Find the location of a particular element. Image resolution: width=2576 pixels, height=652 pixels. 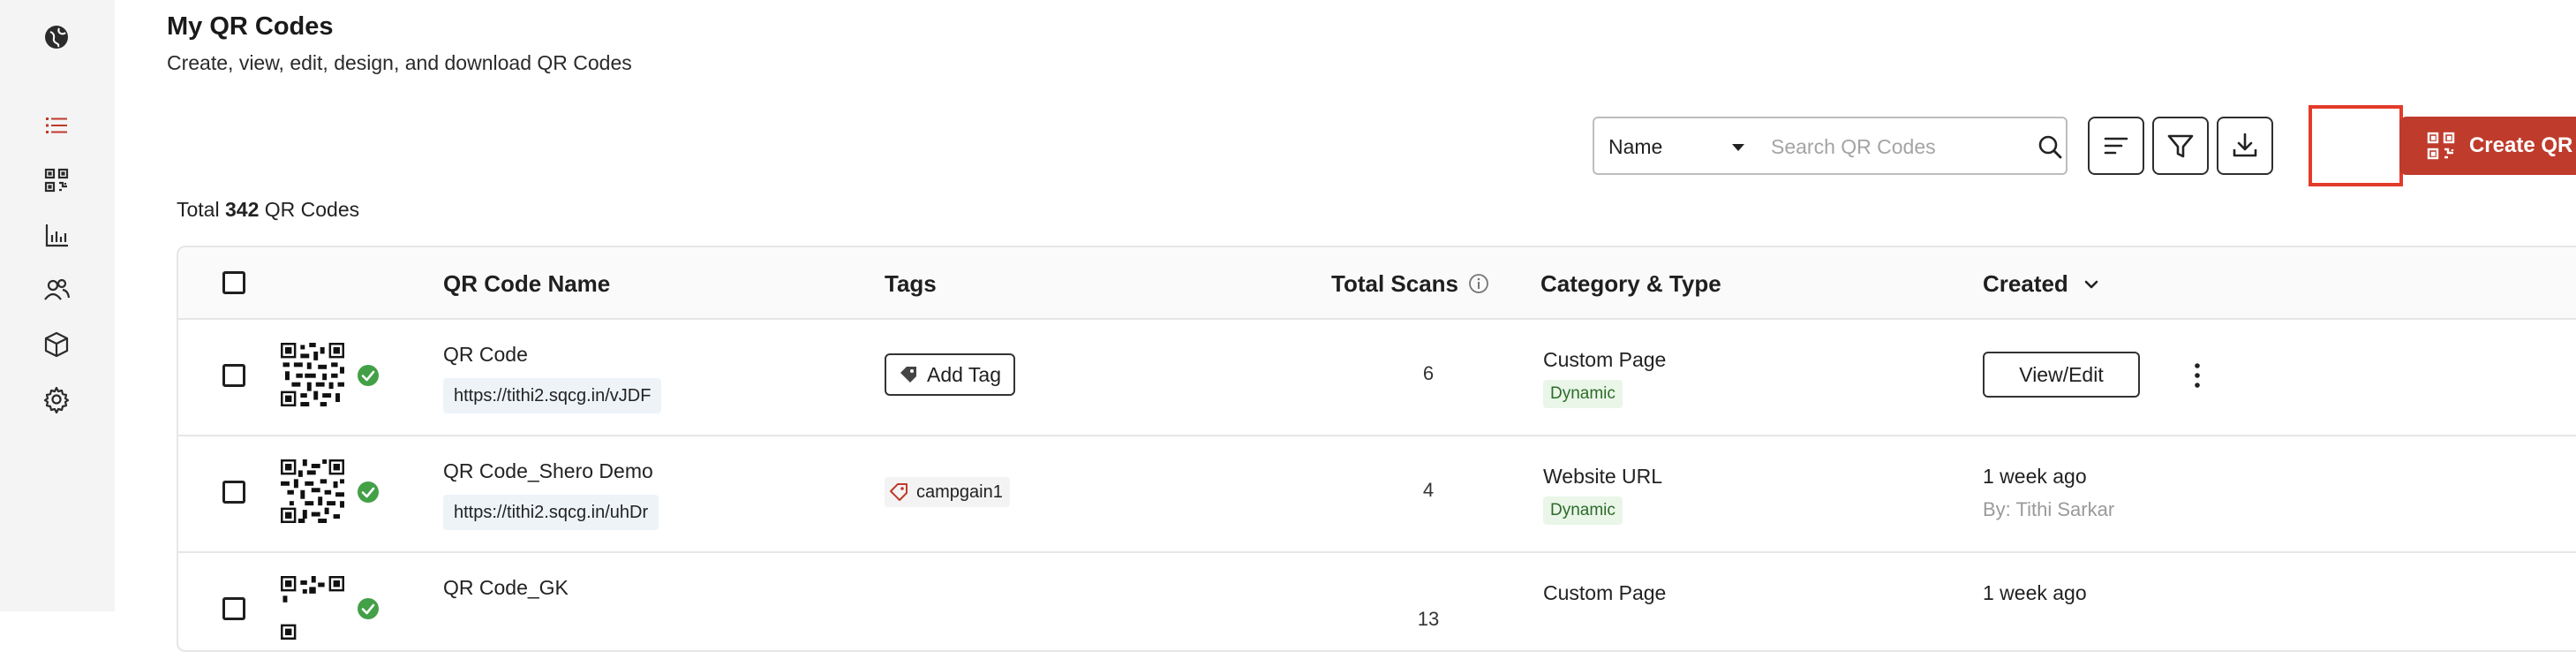

bar-chart-icon is located at coordinates (57, 235).